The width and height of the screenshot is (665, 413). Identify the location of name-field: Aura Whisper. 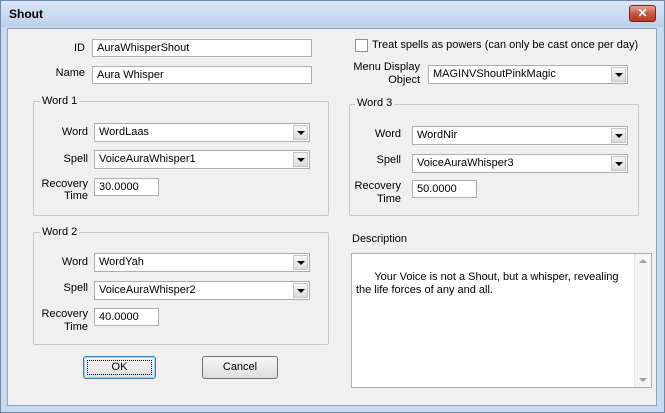
(202, 75).